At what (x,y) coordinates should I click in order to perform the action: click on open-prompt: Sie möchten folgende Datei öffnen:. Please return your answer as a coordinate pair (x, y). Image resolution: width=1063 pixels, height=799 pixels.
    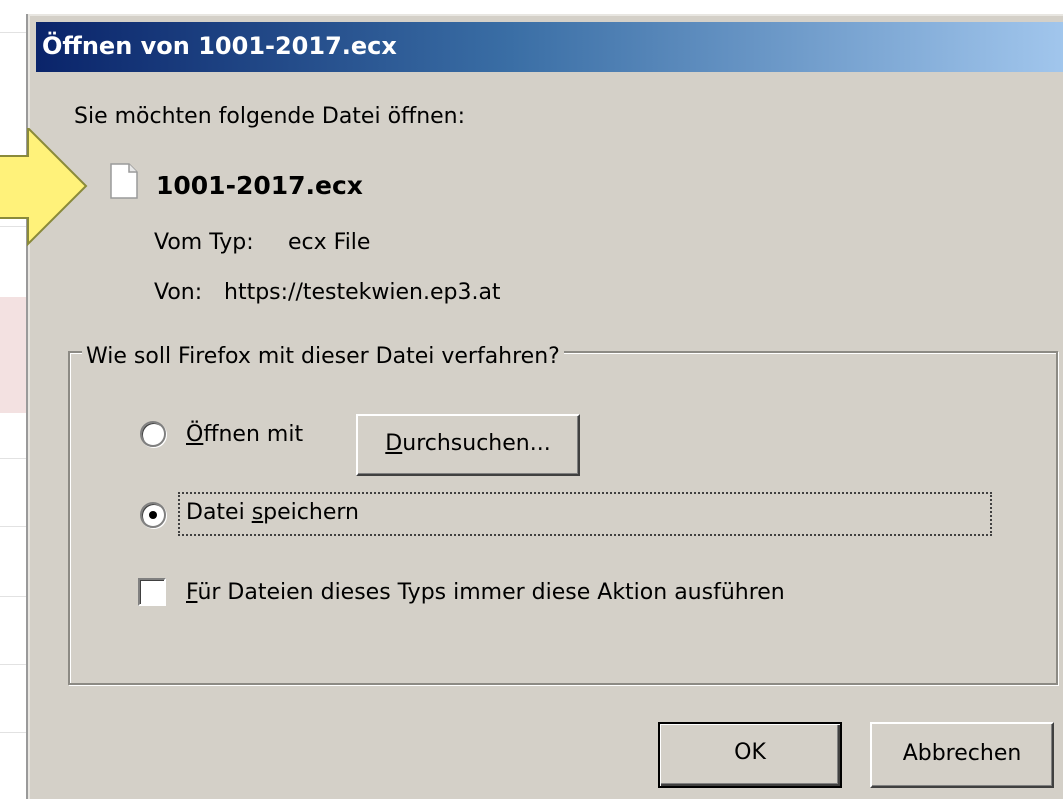
    Looking at the image, I should click on (270, 116).